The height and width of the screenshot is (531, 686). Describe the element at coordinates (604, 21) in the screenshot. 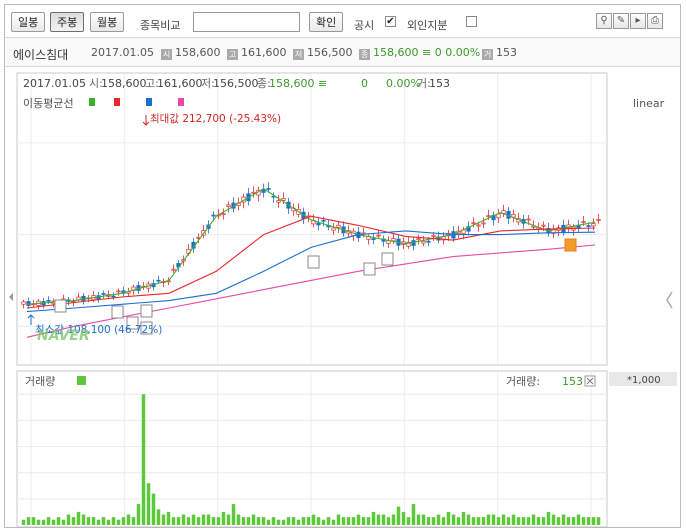

I see `indicator-icon: ⚲` at that location.